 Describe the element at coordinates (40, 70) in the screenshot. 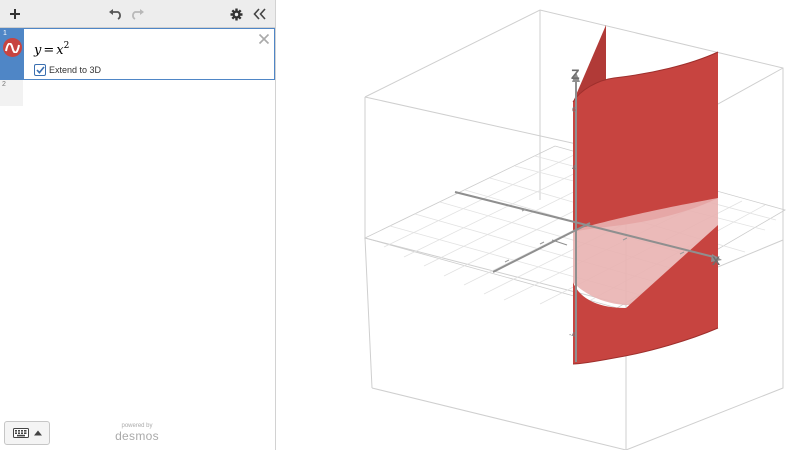

I see `checkbox-checked-icon` at that location.